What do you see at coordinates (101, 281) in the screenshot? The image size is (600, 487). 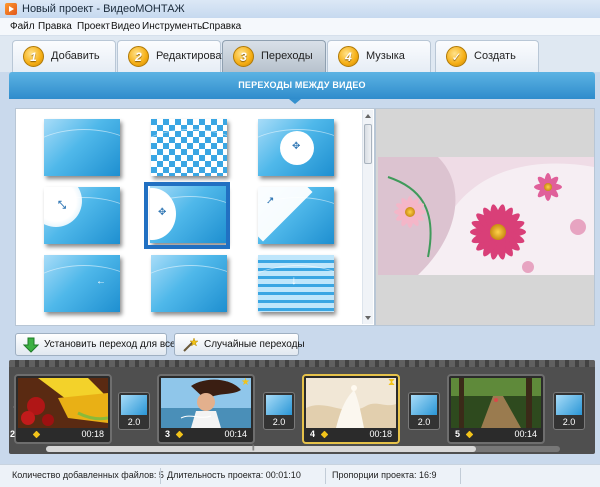 I see `arrow-left-icon: ←` at bounding box center [101, 281].